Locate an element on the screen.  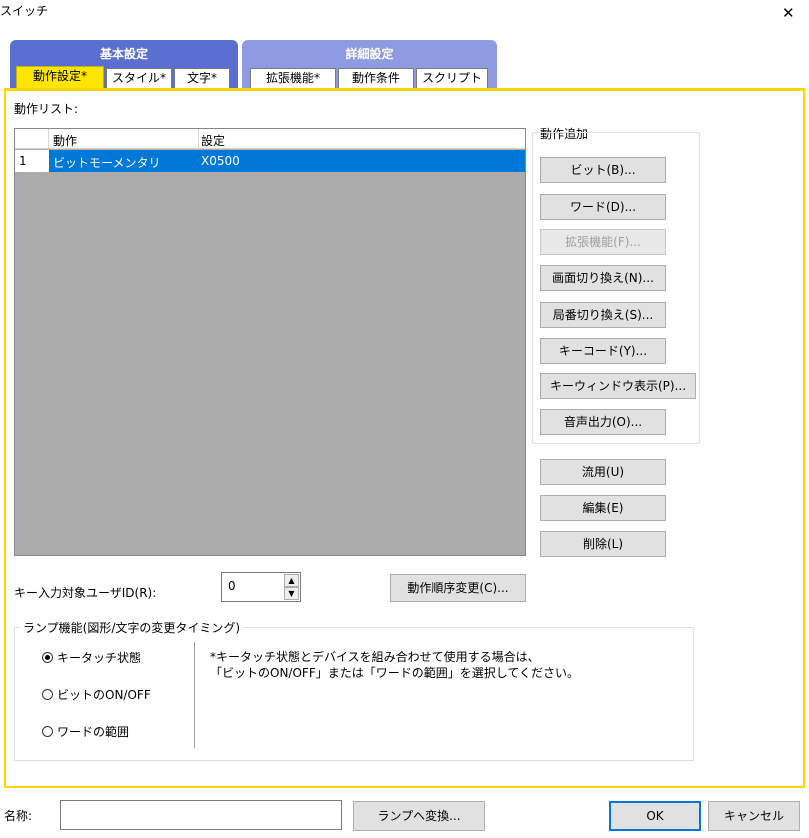
lamp-group-label: ランプ機能(図形/文字の変更タイミング) is located at coordinates (132, 627).